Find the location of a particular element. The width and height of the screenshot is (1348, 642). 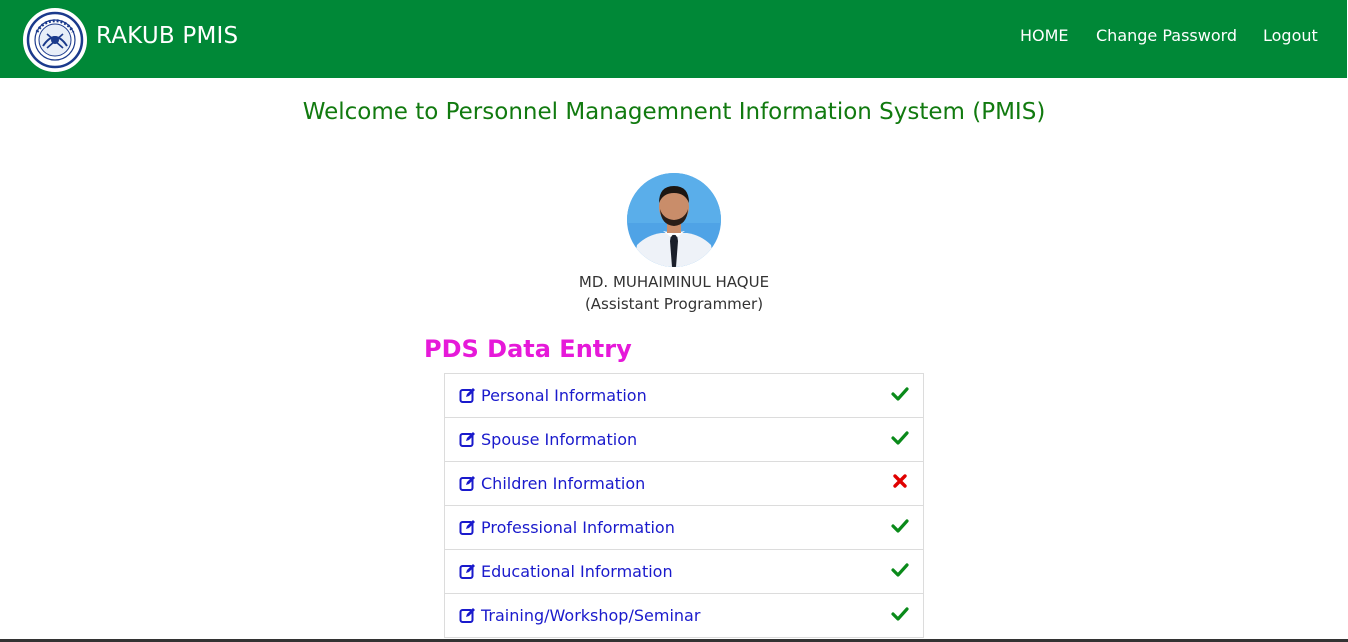

personal-information-link: Personal Information is located at coordinates (564, 396).